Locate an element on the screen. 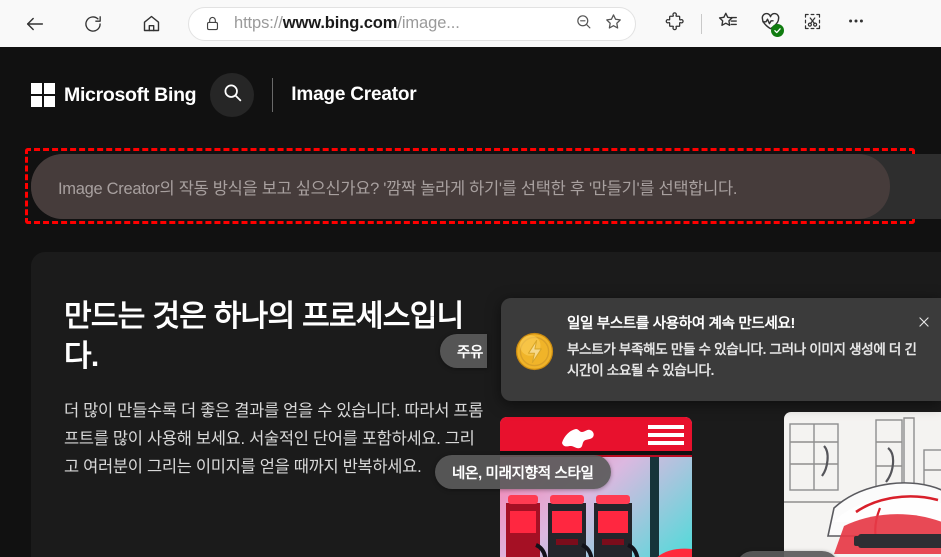 The image size is (941, 557). reload-button is located at coordinates (93, 24).